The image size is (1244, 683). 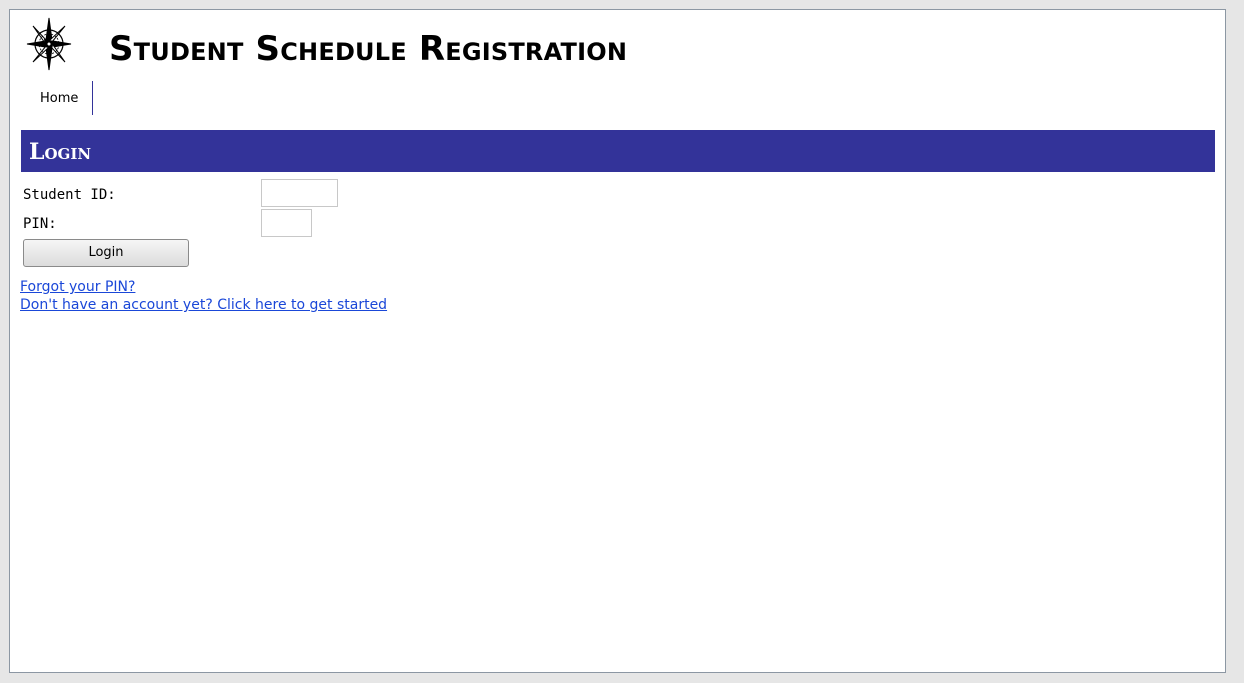 What do you see at coordinates (618, 151) in the screenshot?
I see `login-section-header: Login` at bounding box center [618, 151].